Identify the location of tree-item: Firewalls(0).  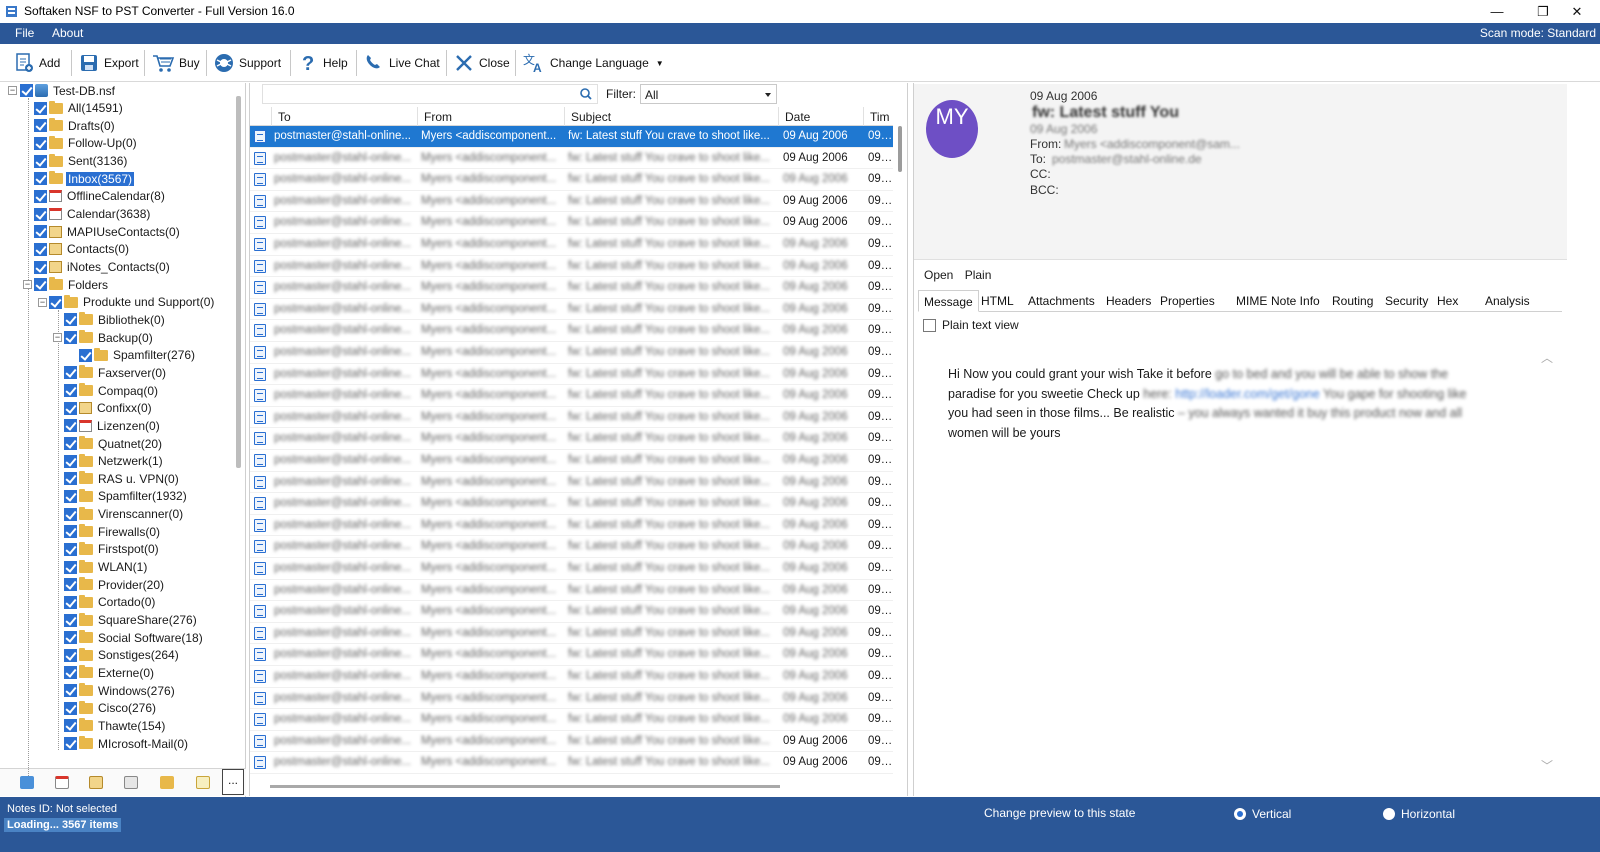
(113, 531).